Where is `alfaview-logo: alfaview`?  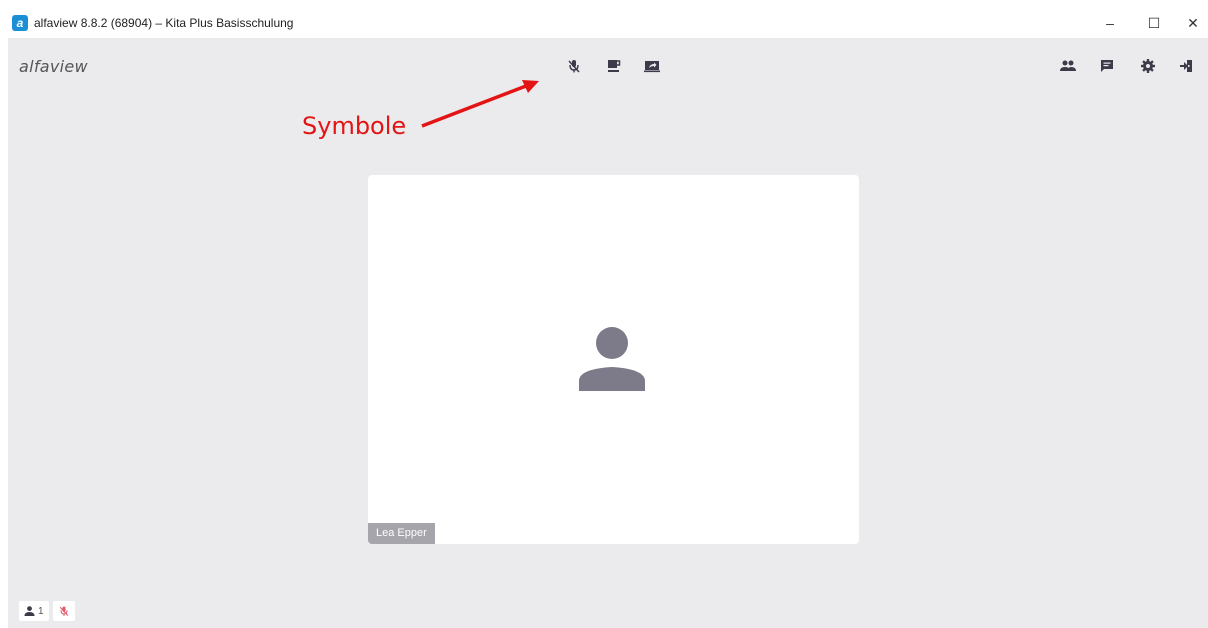 alfaview-logo: alfaview is located at coordinates (53, 66).